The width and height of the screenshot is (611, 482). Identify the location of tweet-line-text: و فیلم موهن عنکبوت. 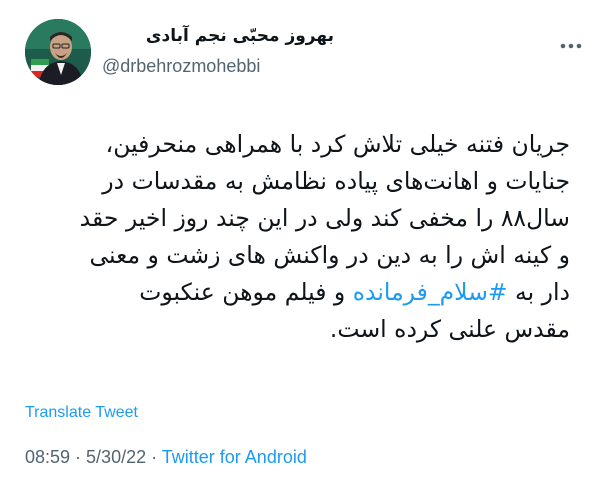
(246, 292).